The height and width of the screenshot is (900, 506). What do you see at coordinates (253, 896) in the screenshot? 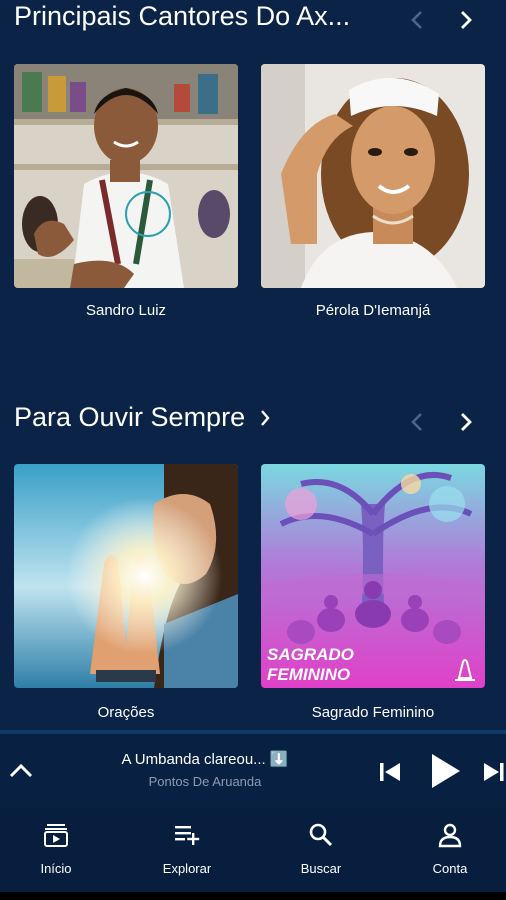
I see `system-bar` at bounding box center [253, 896].